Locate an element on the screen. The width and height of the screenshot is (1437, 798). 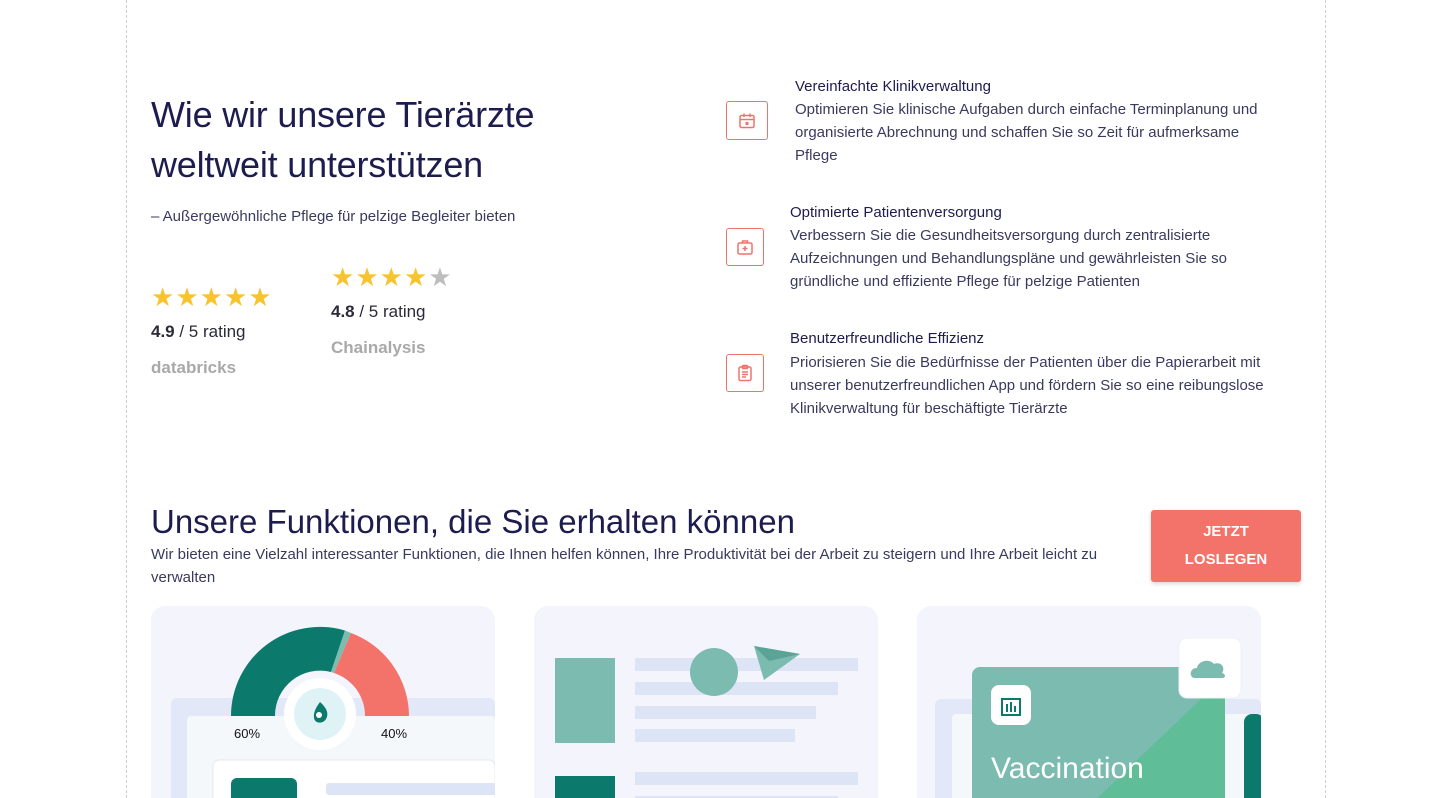
get-started-button: JETZT LOSLEGEN is located at coordinates (1226, 546).